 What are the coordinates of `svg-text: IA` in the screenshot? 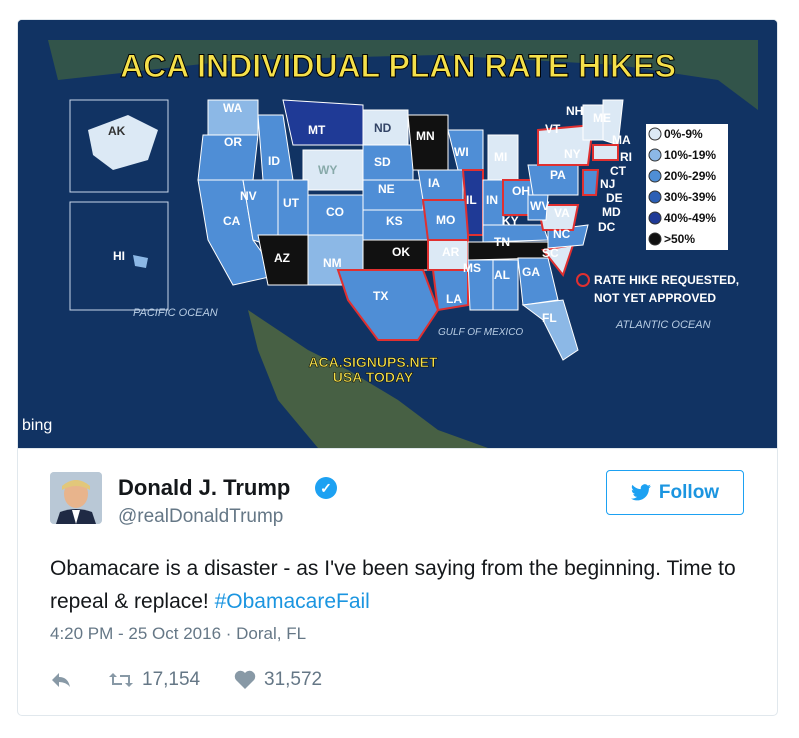 It's located at (434, 183).